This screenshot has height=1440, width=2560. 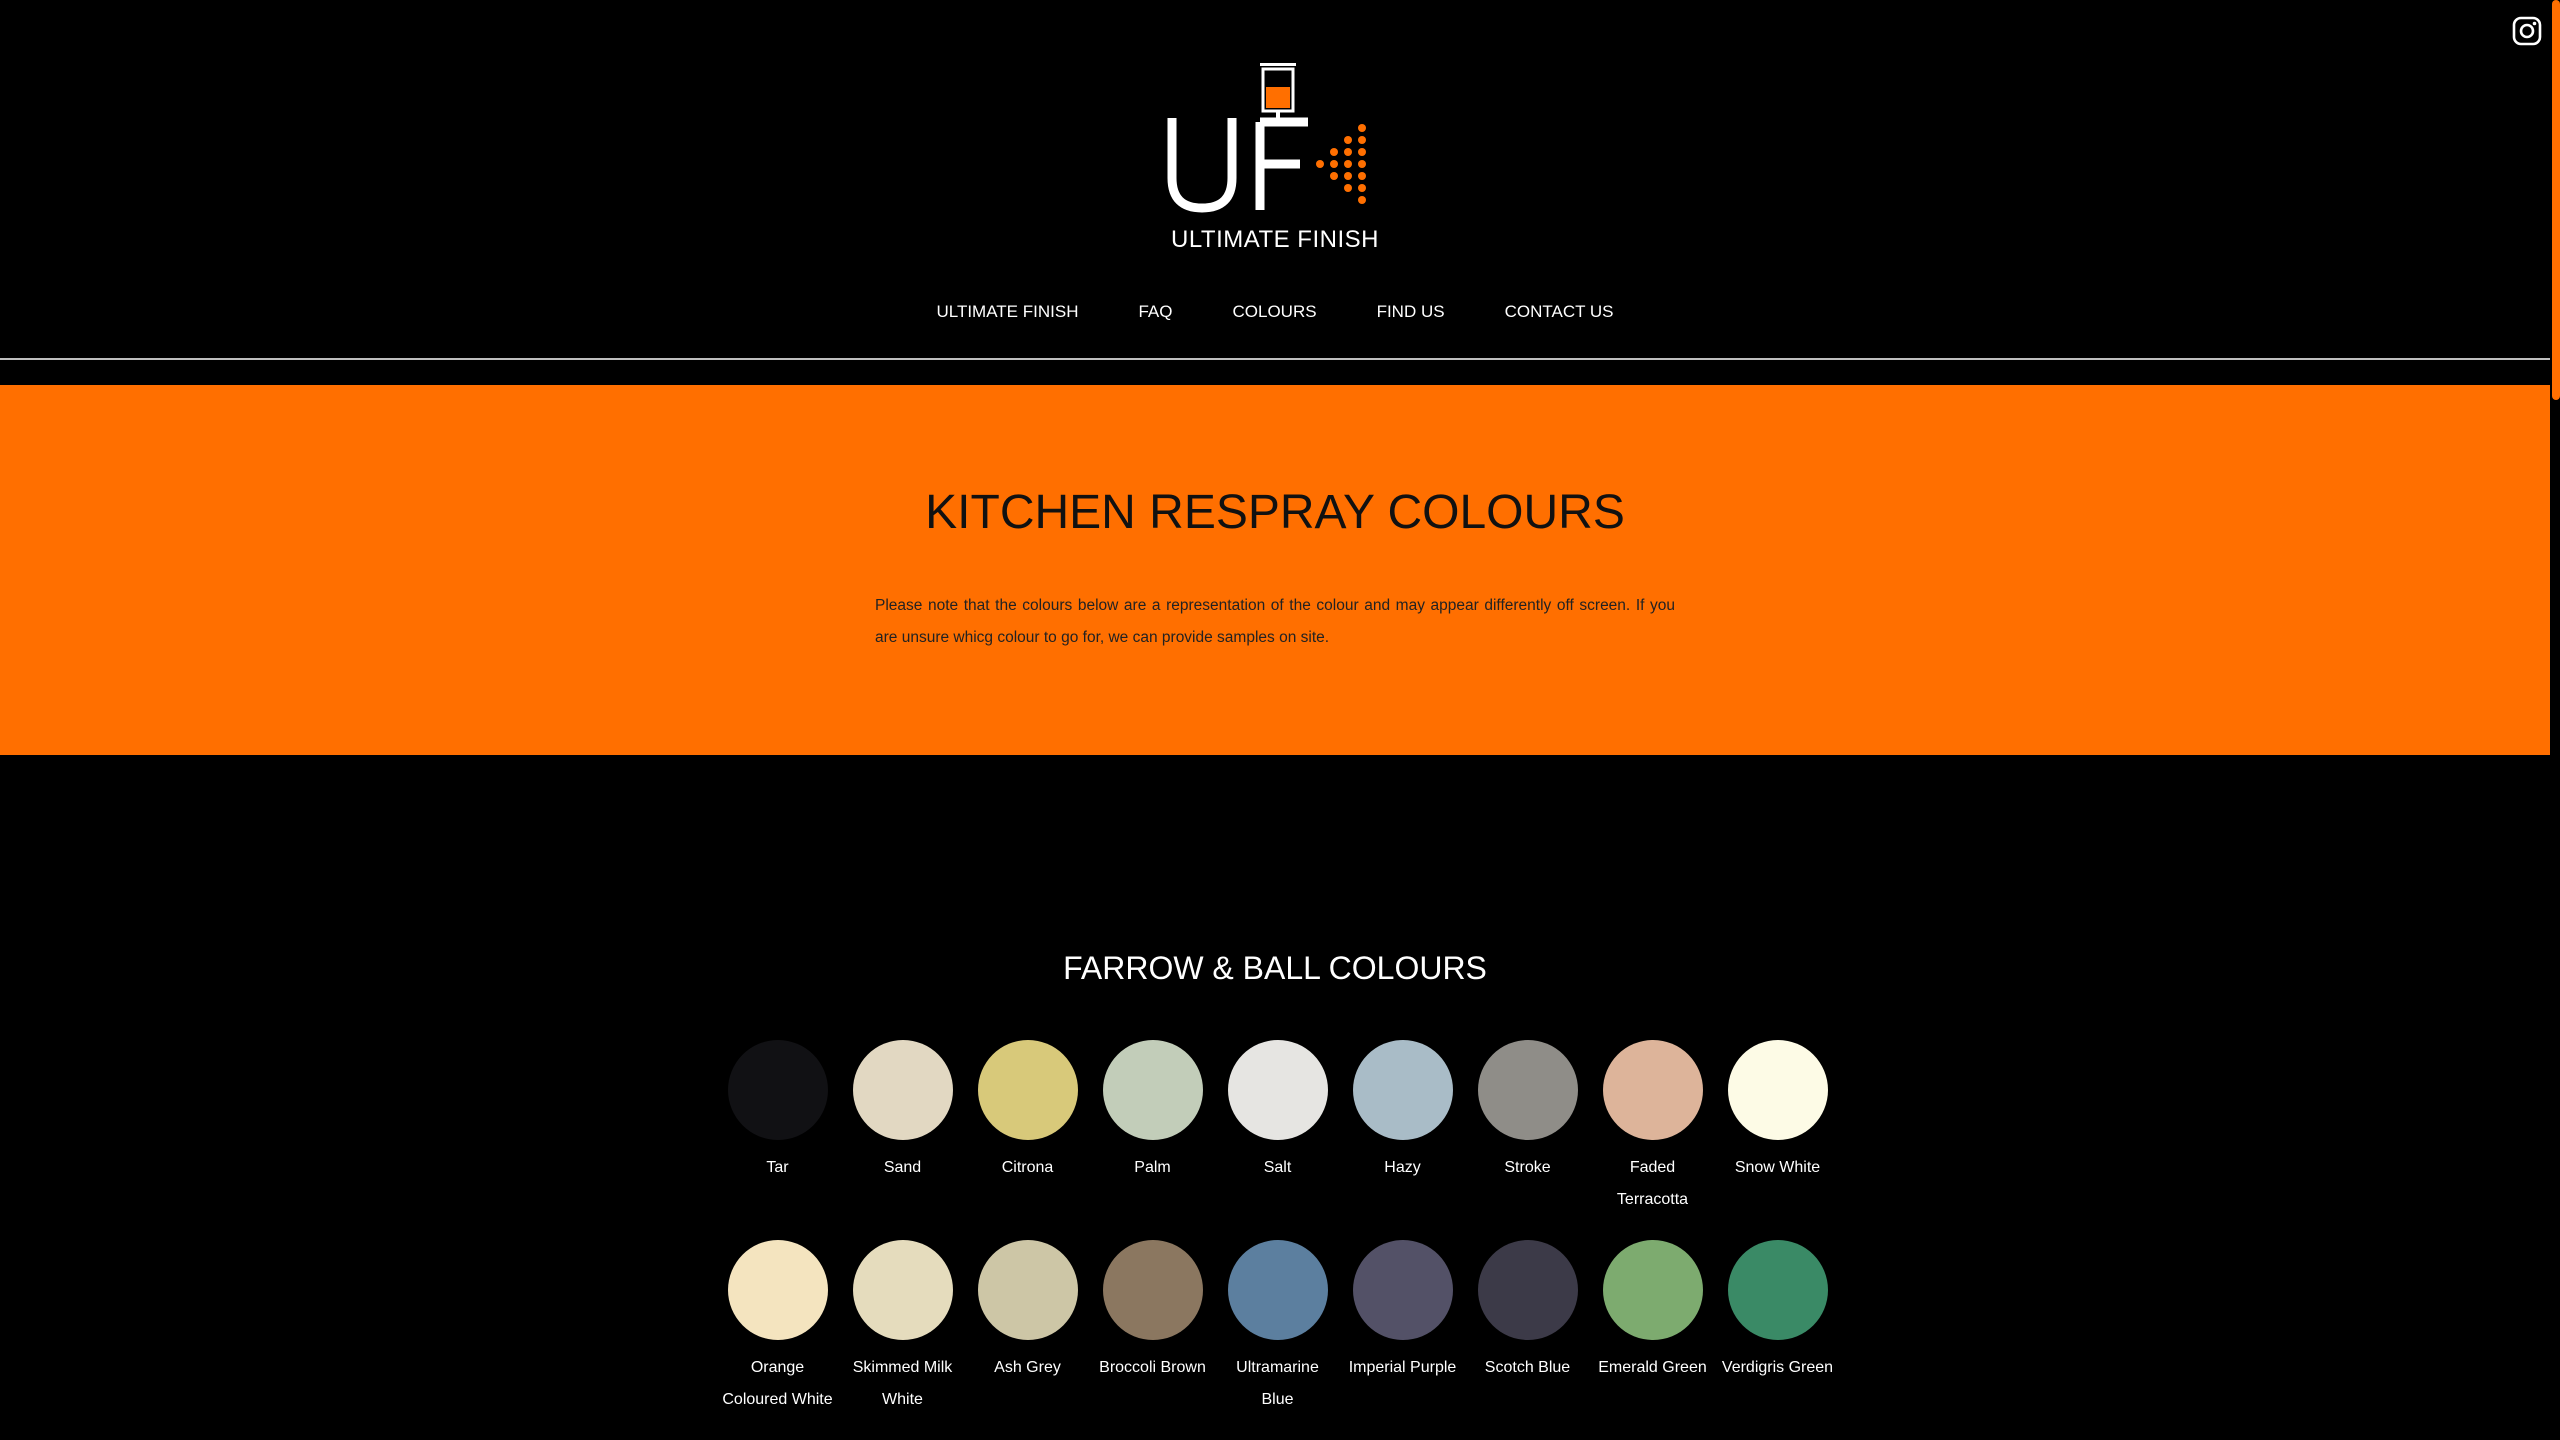 I want to click on swatch-label: Scotch Blue, so click(x=1527, y=1367).